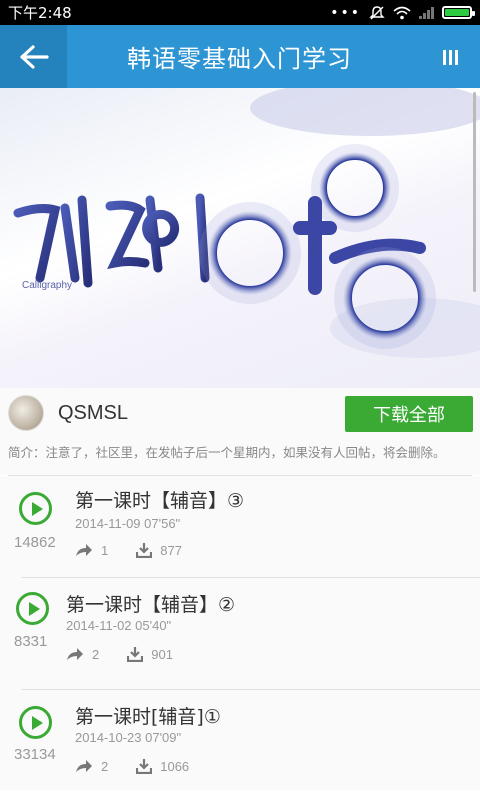 This screenshot has width=480, height=800. What do you see at coordinates (93, 413) in the screenshot?
I see `author-name: QSMSL` at bounding box center [93, 413].